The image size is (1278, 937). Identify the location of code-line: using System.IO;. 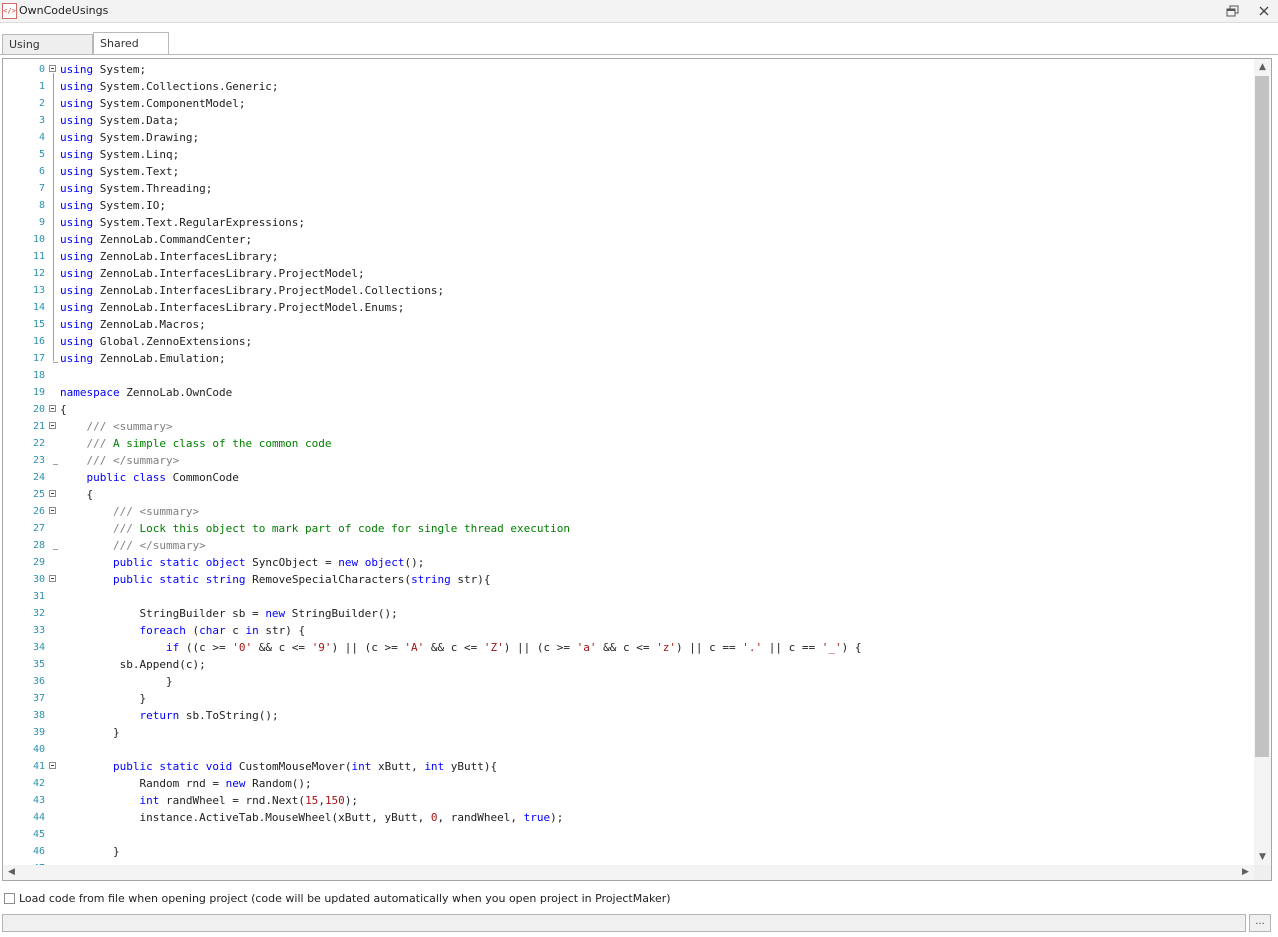
(113, 205).